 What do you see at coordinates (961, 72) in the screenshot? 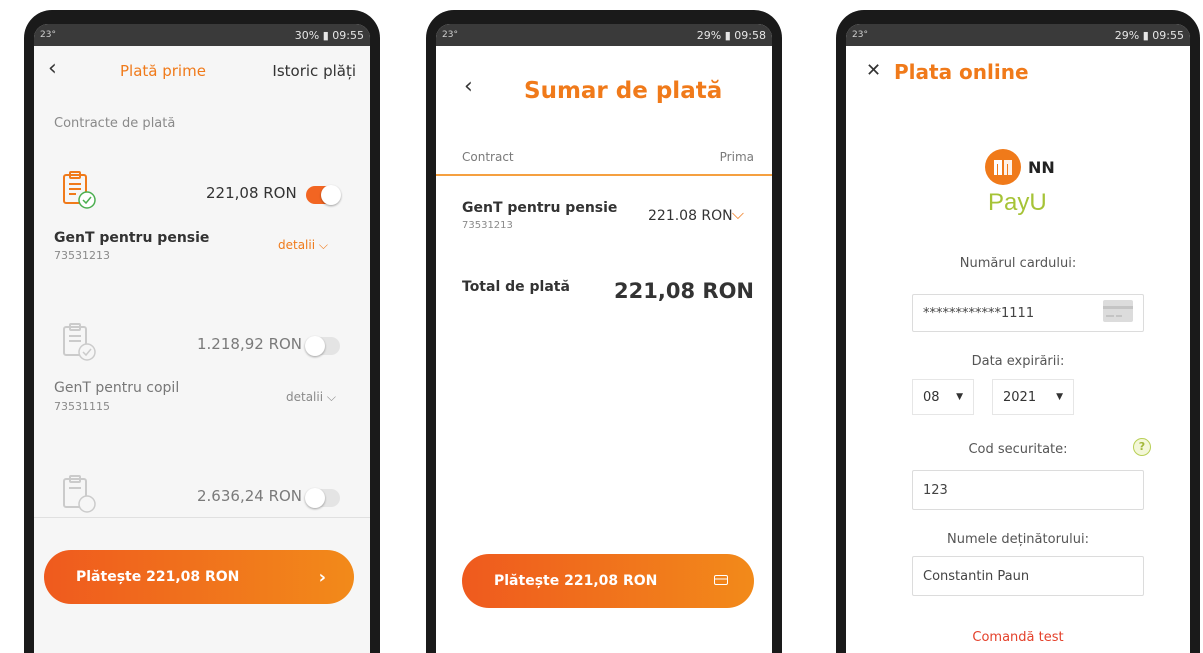
I see `page-title: Plata online` at bounding box center [961, 72].